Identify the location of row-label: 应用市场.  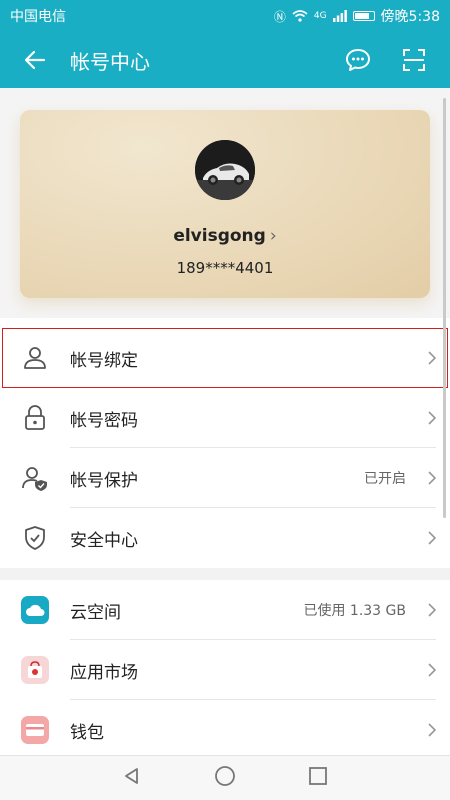
(104, 672).